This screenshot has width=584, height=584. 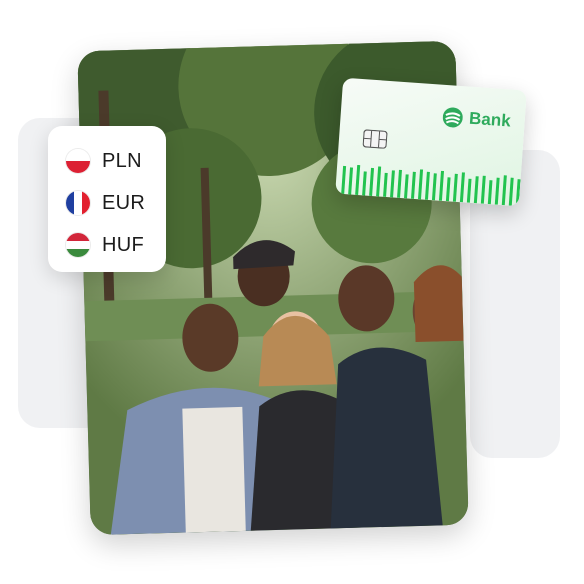 I want to click on currency-list-card: PLN EUR HUF, so click(x=107, y=199).